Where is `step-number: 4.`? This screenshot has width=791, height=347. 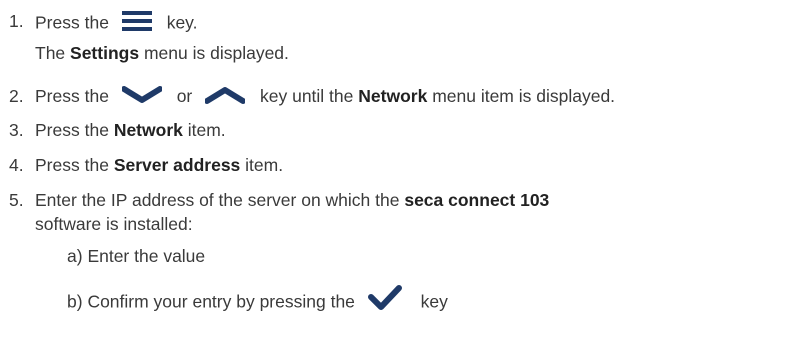
step-number: 4. is located at coordinates (16, 165).